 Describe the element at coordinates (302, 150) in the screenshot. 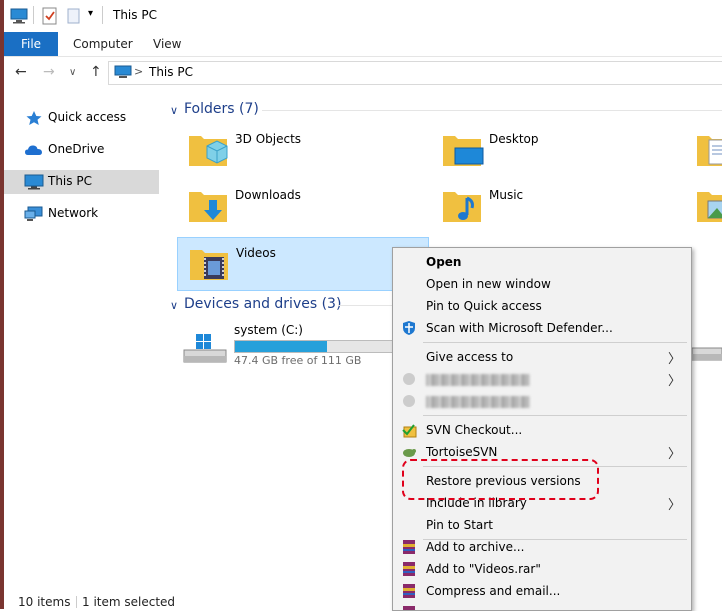

I see `folder-3d-objects: 3D Objects` at that location.